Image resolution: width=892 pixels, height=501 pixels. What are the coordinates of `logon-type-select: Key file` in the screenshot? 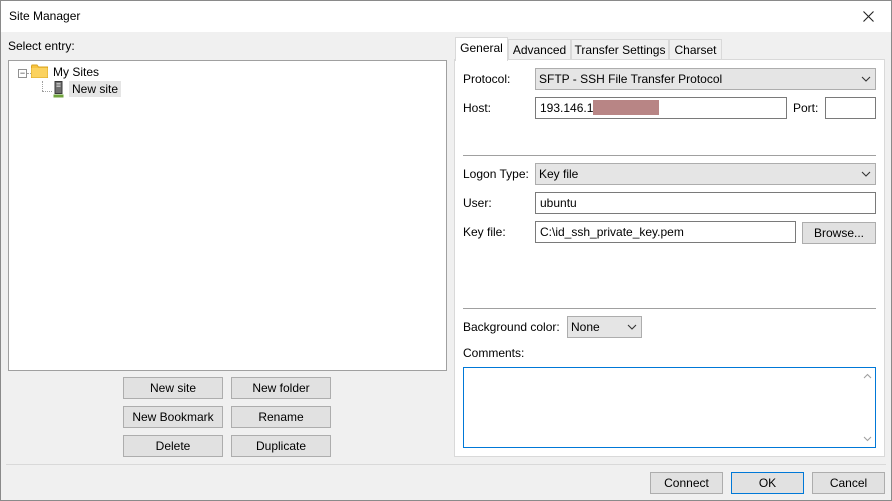 It's located at (705, 174).